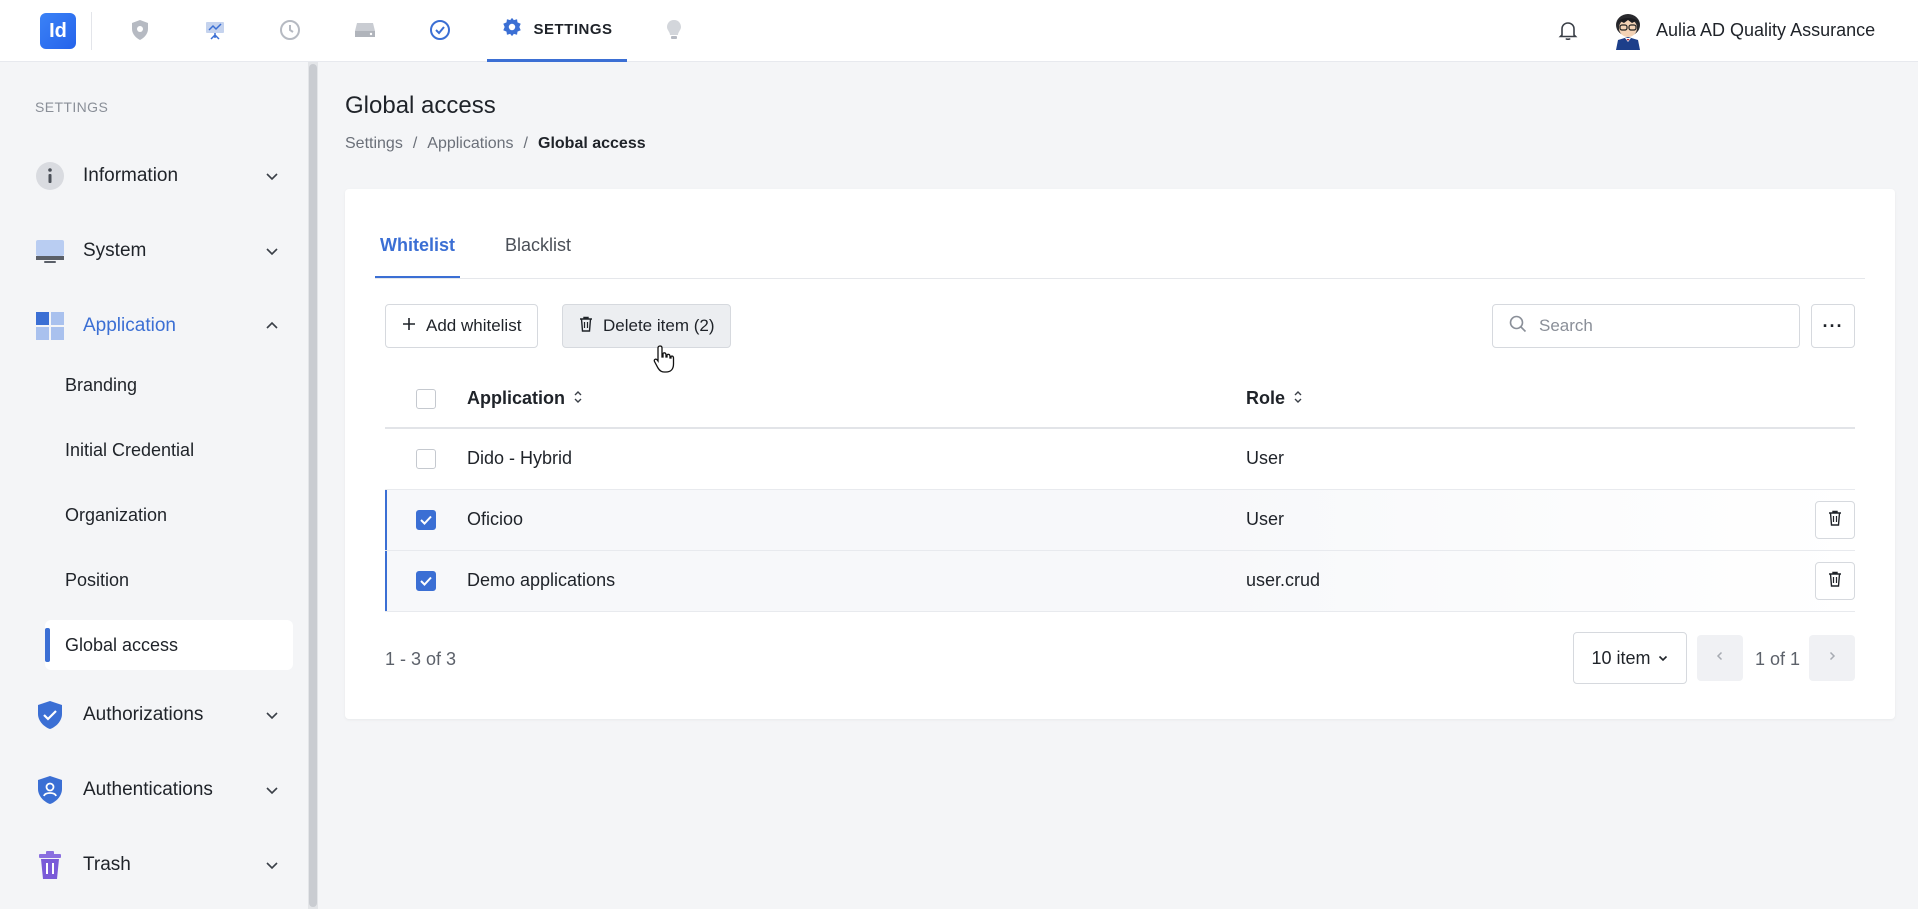  I want to click on sidebar-item-authentications: Authentications, so click(158, 790).